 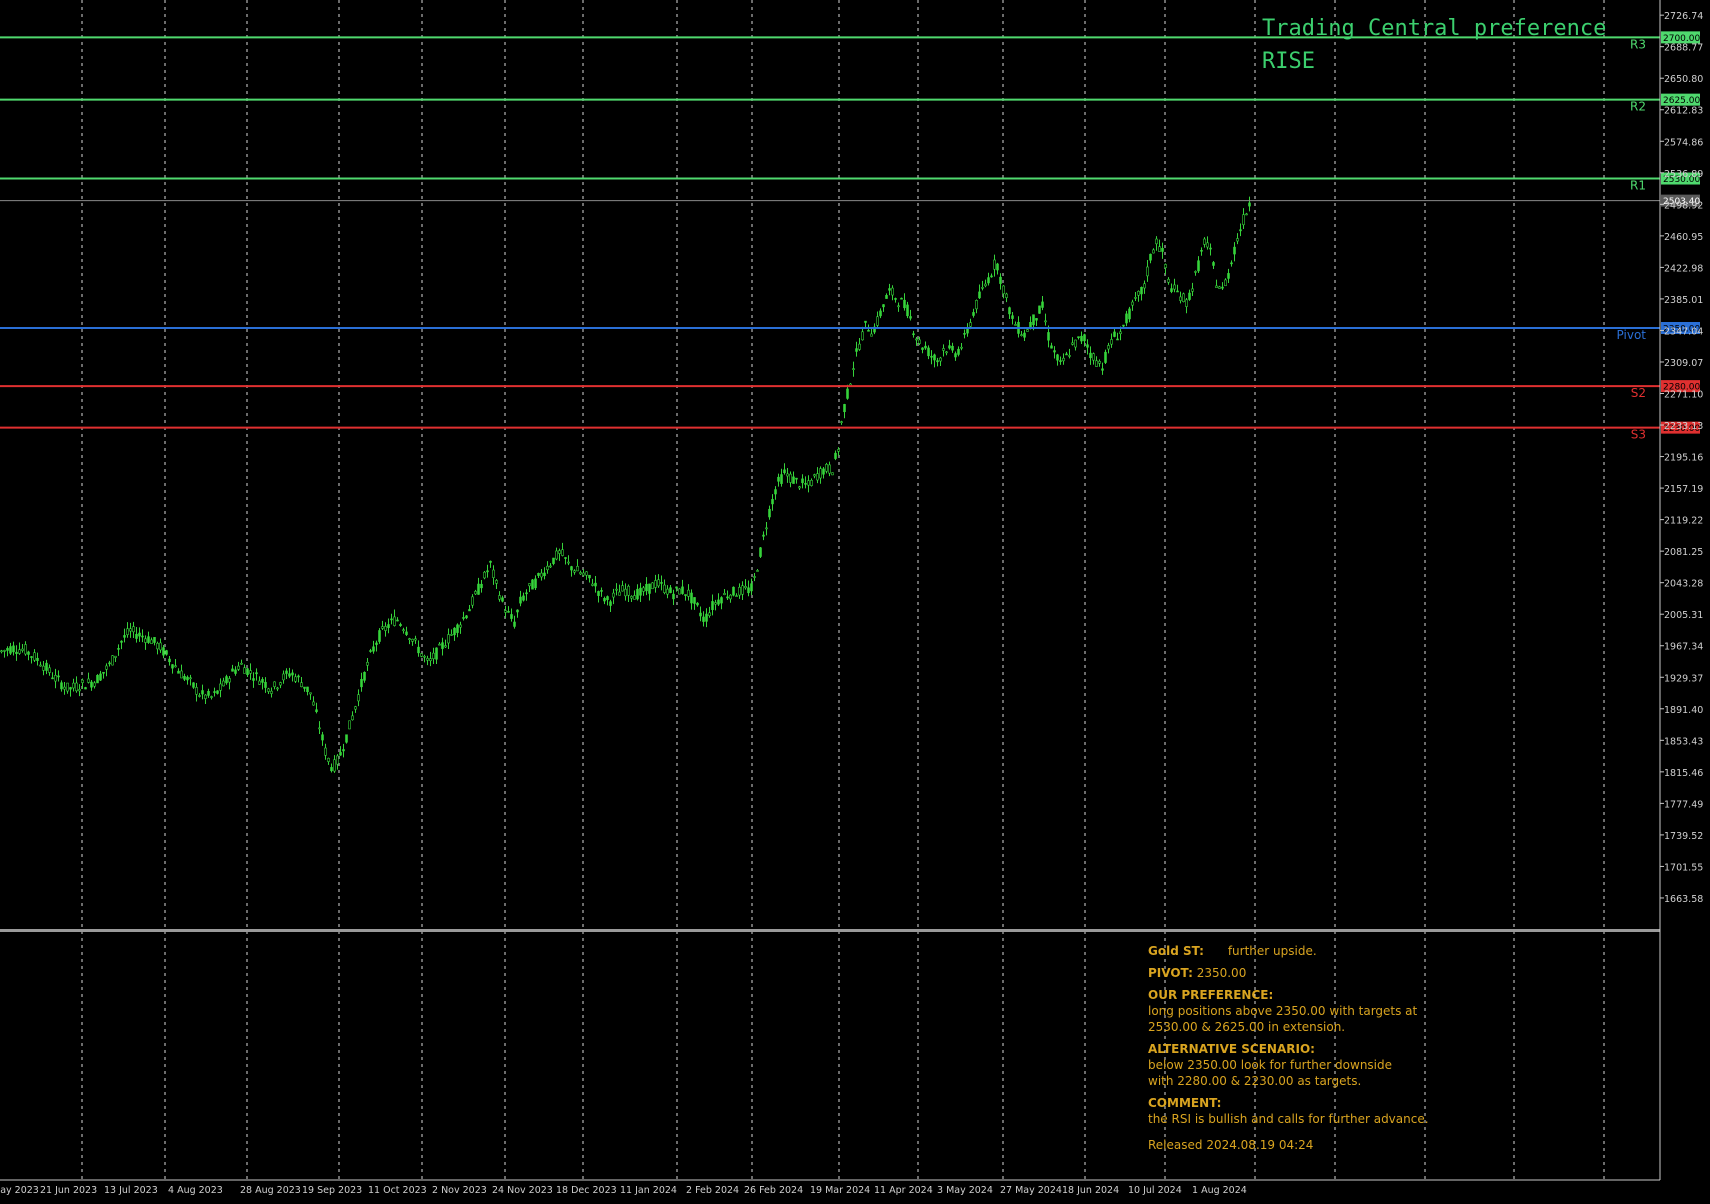 What do you see at coordinates (1683, 331) in the screenshot?
I see `y-tick-label: 2347.04` at bounding box center [1683, 331].